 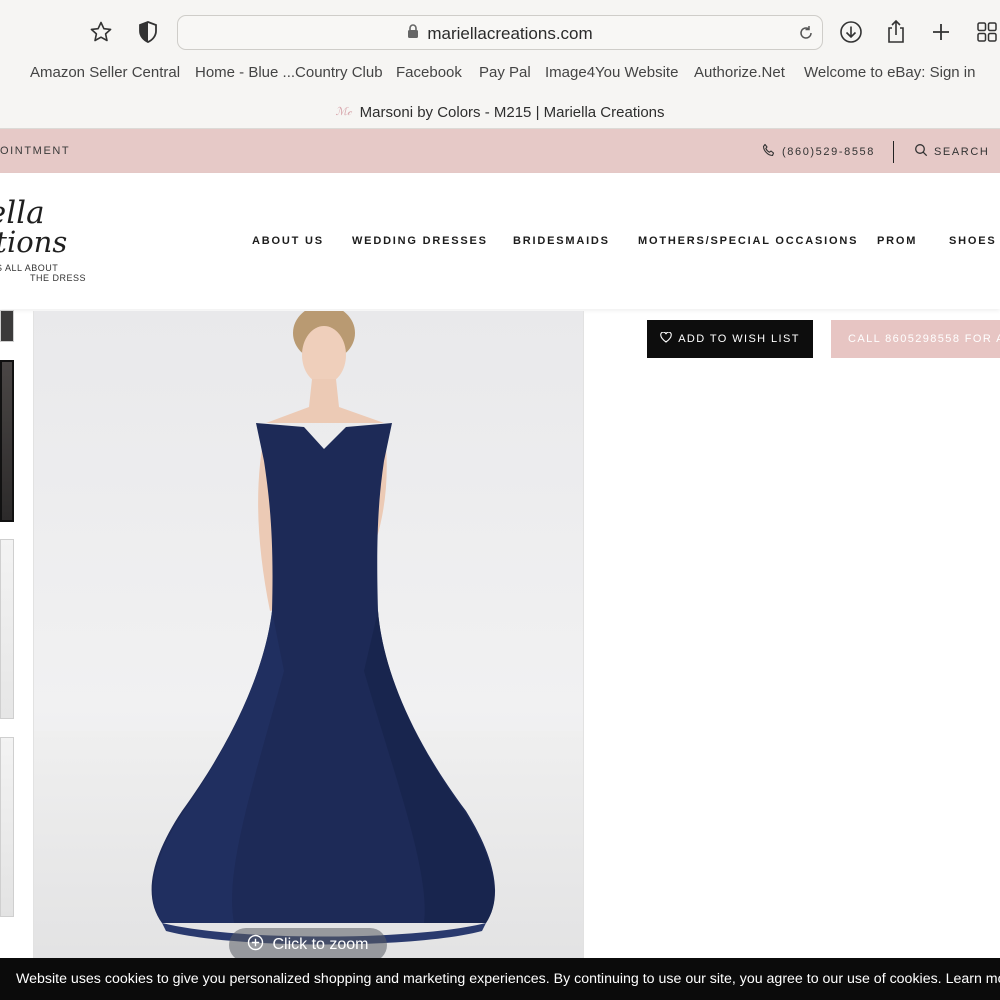 What do you see at coordinates (896, 32) in the screenshot?
I see `share-icon` at bounding box center [896, 32].